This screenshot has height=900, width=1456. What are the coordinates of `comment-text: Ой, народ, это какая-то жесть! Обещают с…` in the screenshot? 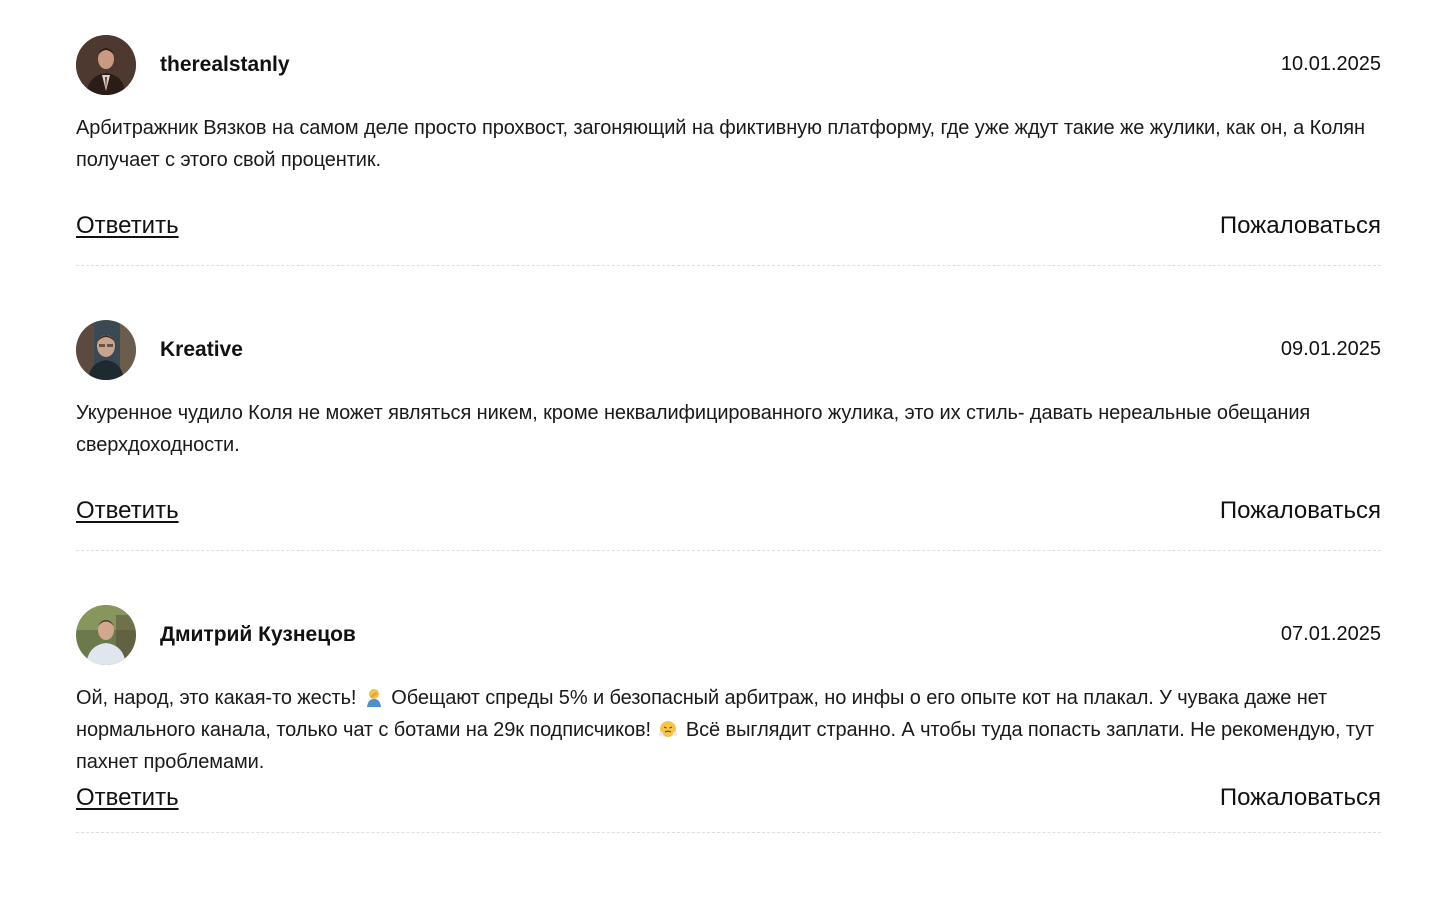 It's located at (728, 730).